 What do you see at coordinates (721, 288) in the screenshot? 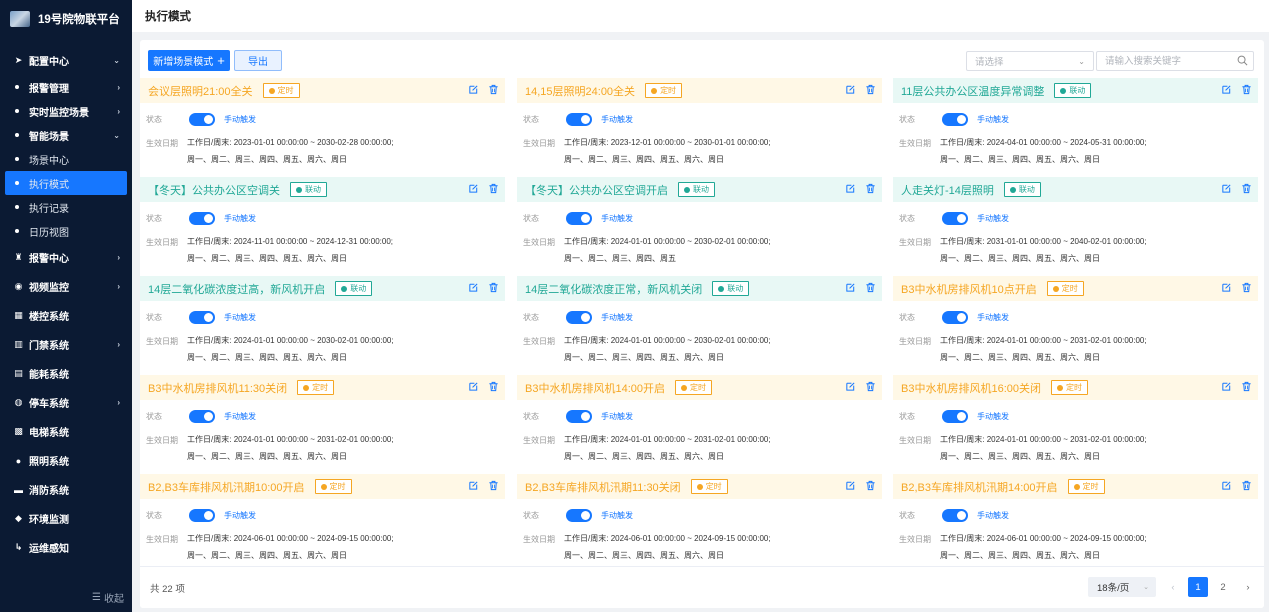
I see `clock-icon` at bounding box center [721, 288].